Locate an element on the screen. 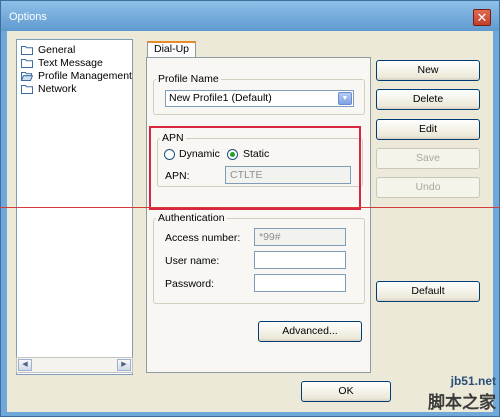  chevron-down-icon: ▼ is located at coordinates (345, 98).